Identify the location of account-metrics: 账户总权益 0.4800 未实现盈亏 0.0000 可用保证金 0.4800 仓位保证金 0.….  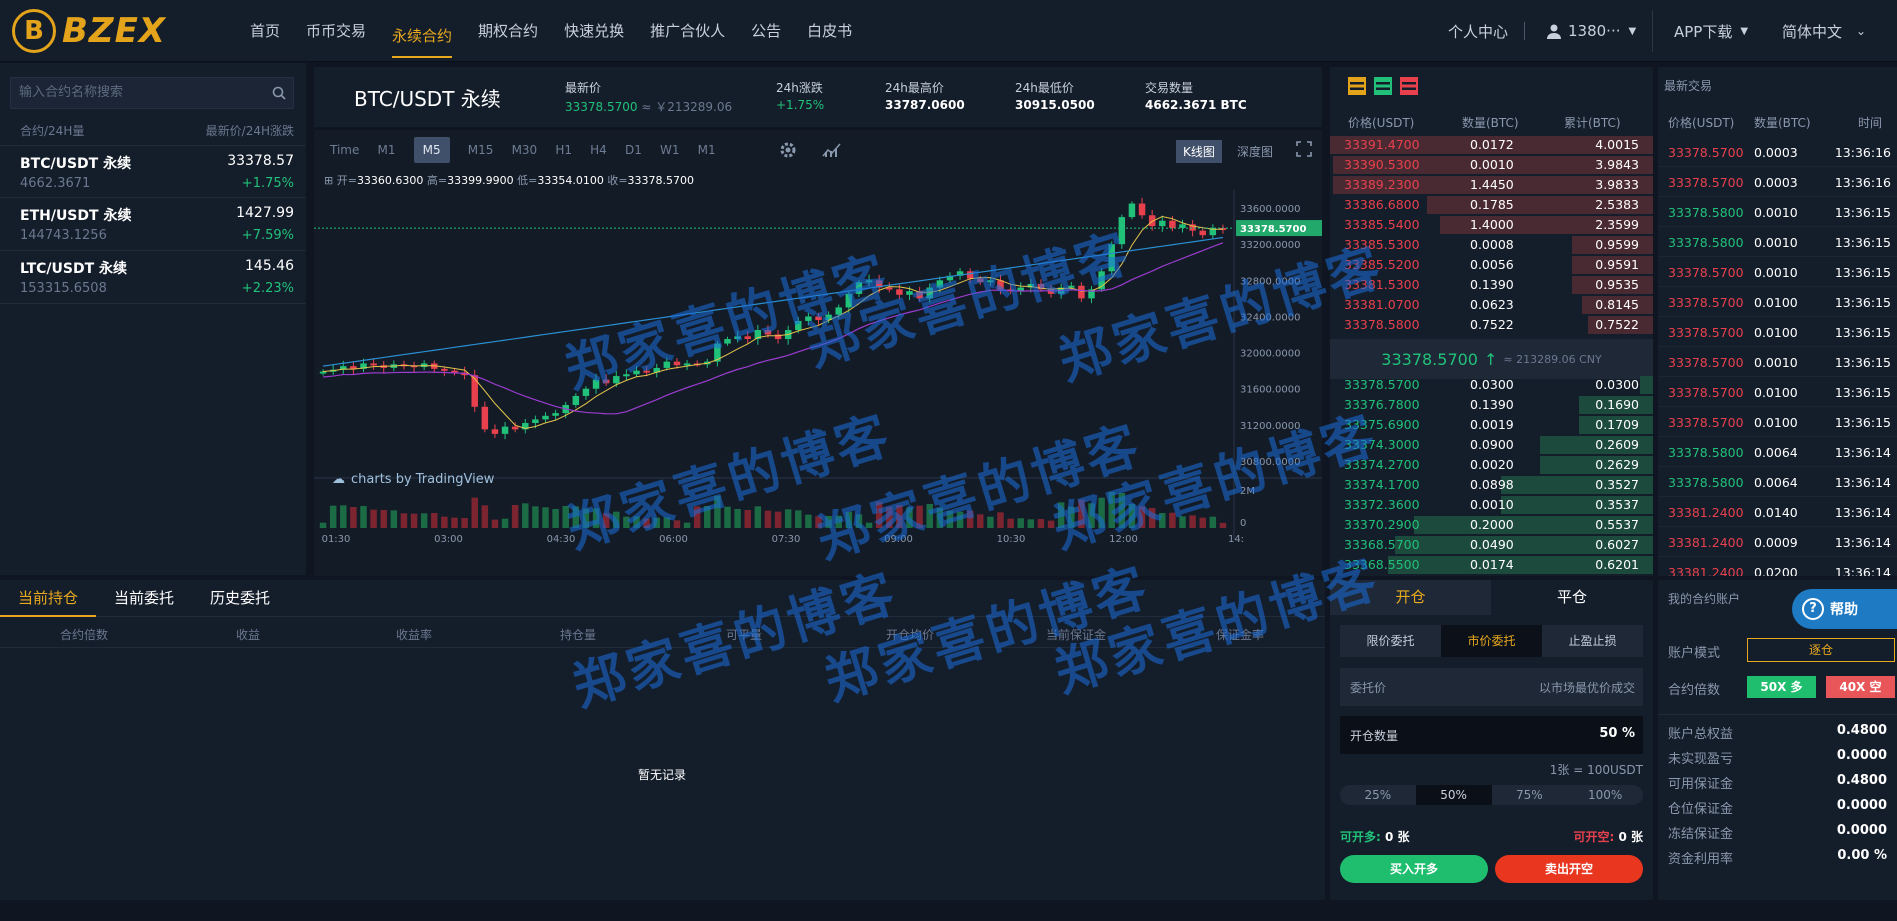
(1777, 803).